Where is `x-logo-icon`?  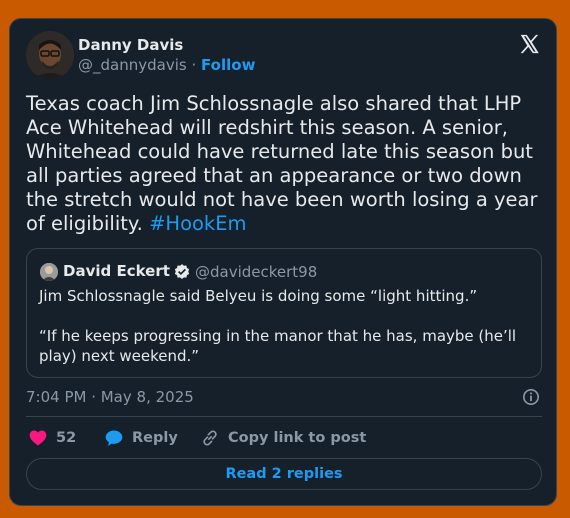 x-logo-icon is located at coordinates (529, 44).